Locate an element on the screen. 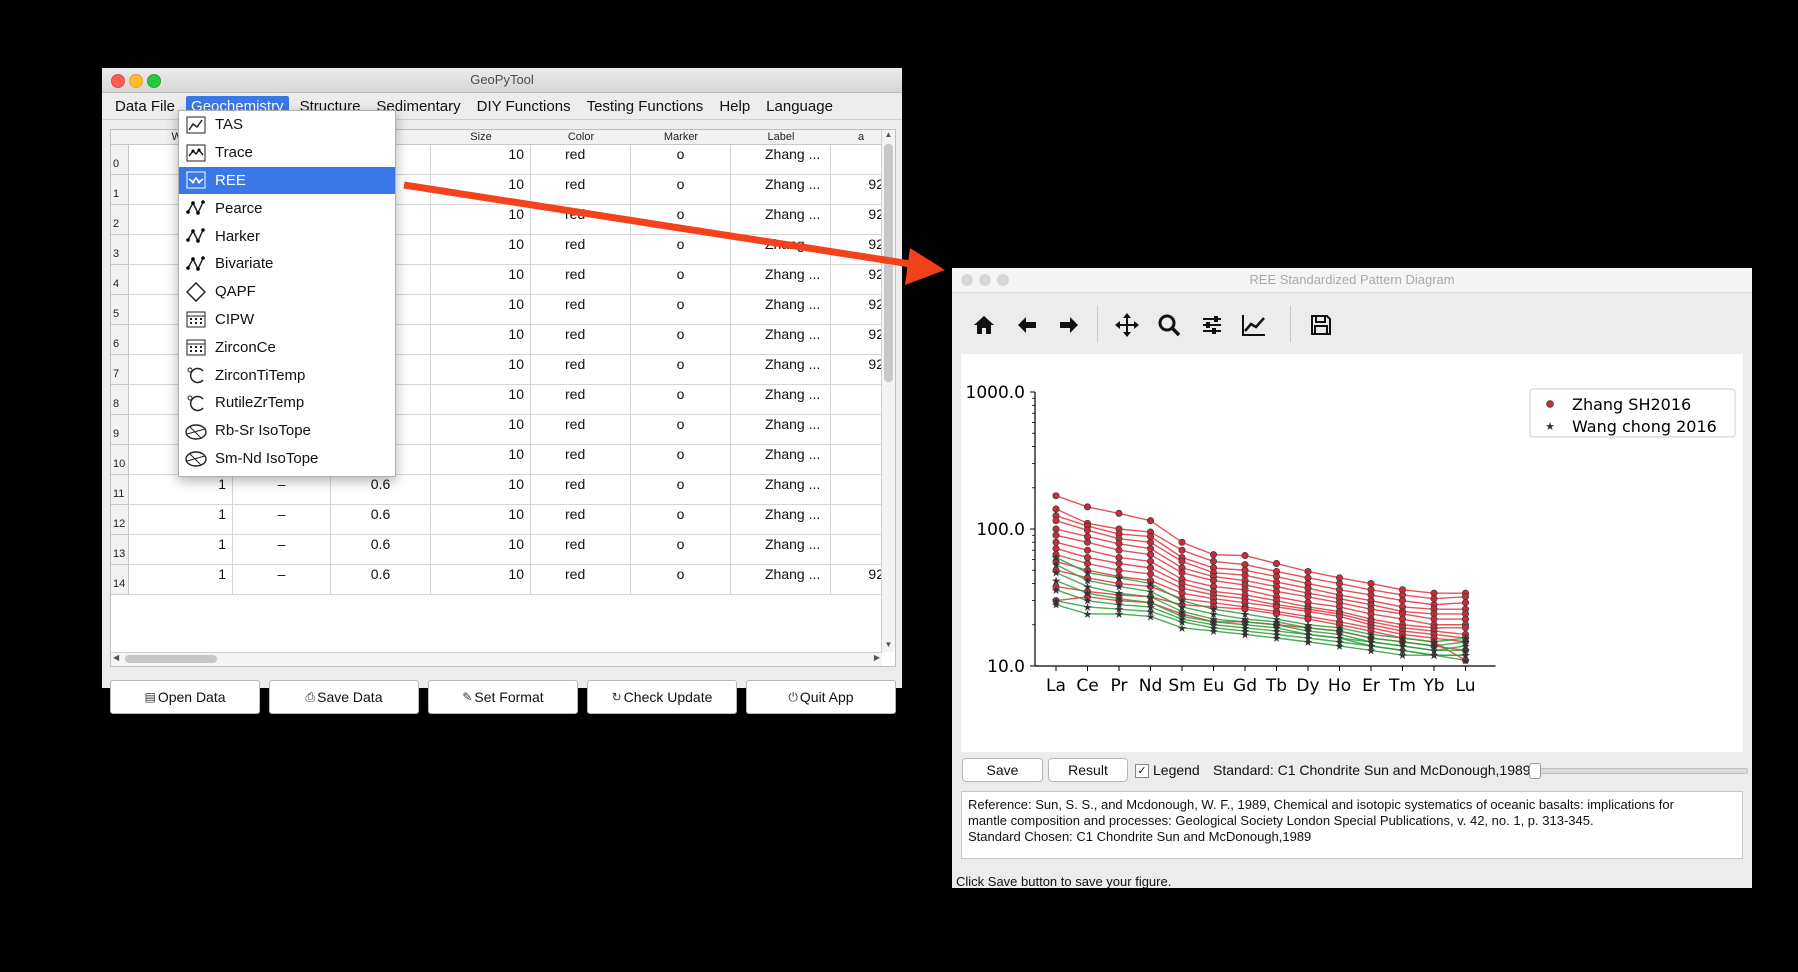  legend-marker-circle is located at coordinates (1550, 404).